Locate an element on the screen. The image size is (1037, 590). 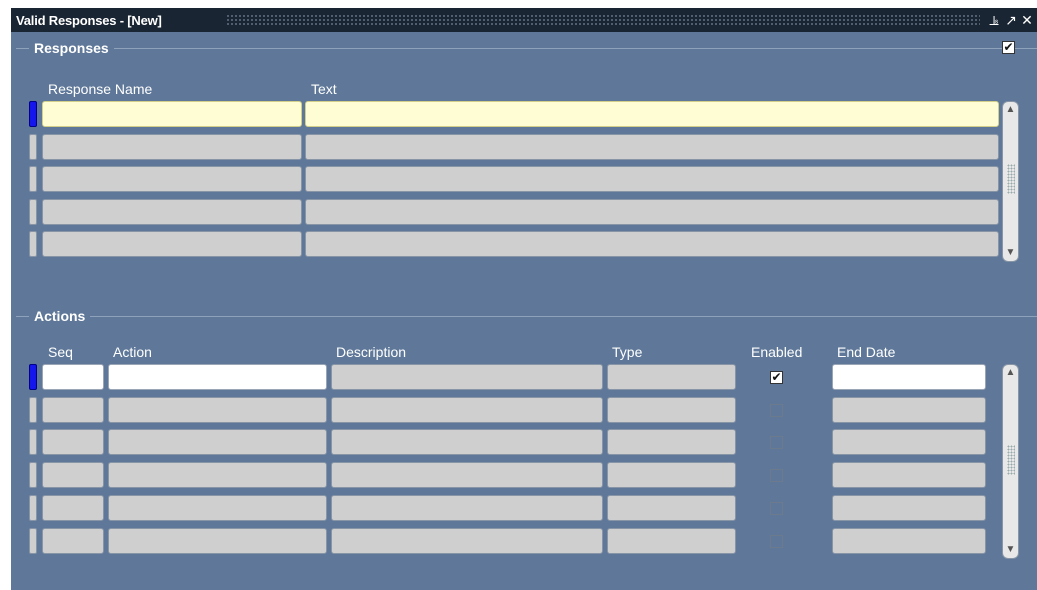
minimize-icon: ⫡ is located at coordinates (994, 20).